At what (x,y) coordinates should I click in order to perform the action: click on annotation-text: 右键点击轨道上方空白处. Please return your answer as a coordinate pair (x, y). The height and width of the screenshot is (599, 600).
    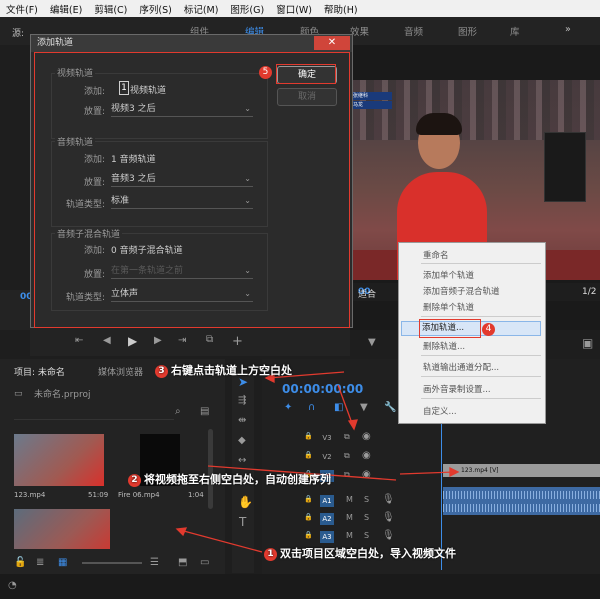
    Looking at the image, I should click on (231, 370).